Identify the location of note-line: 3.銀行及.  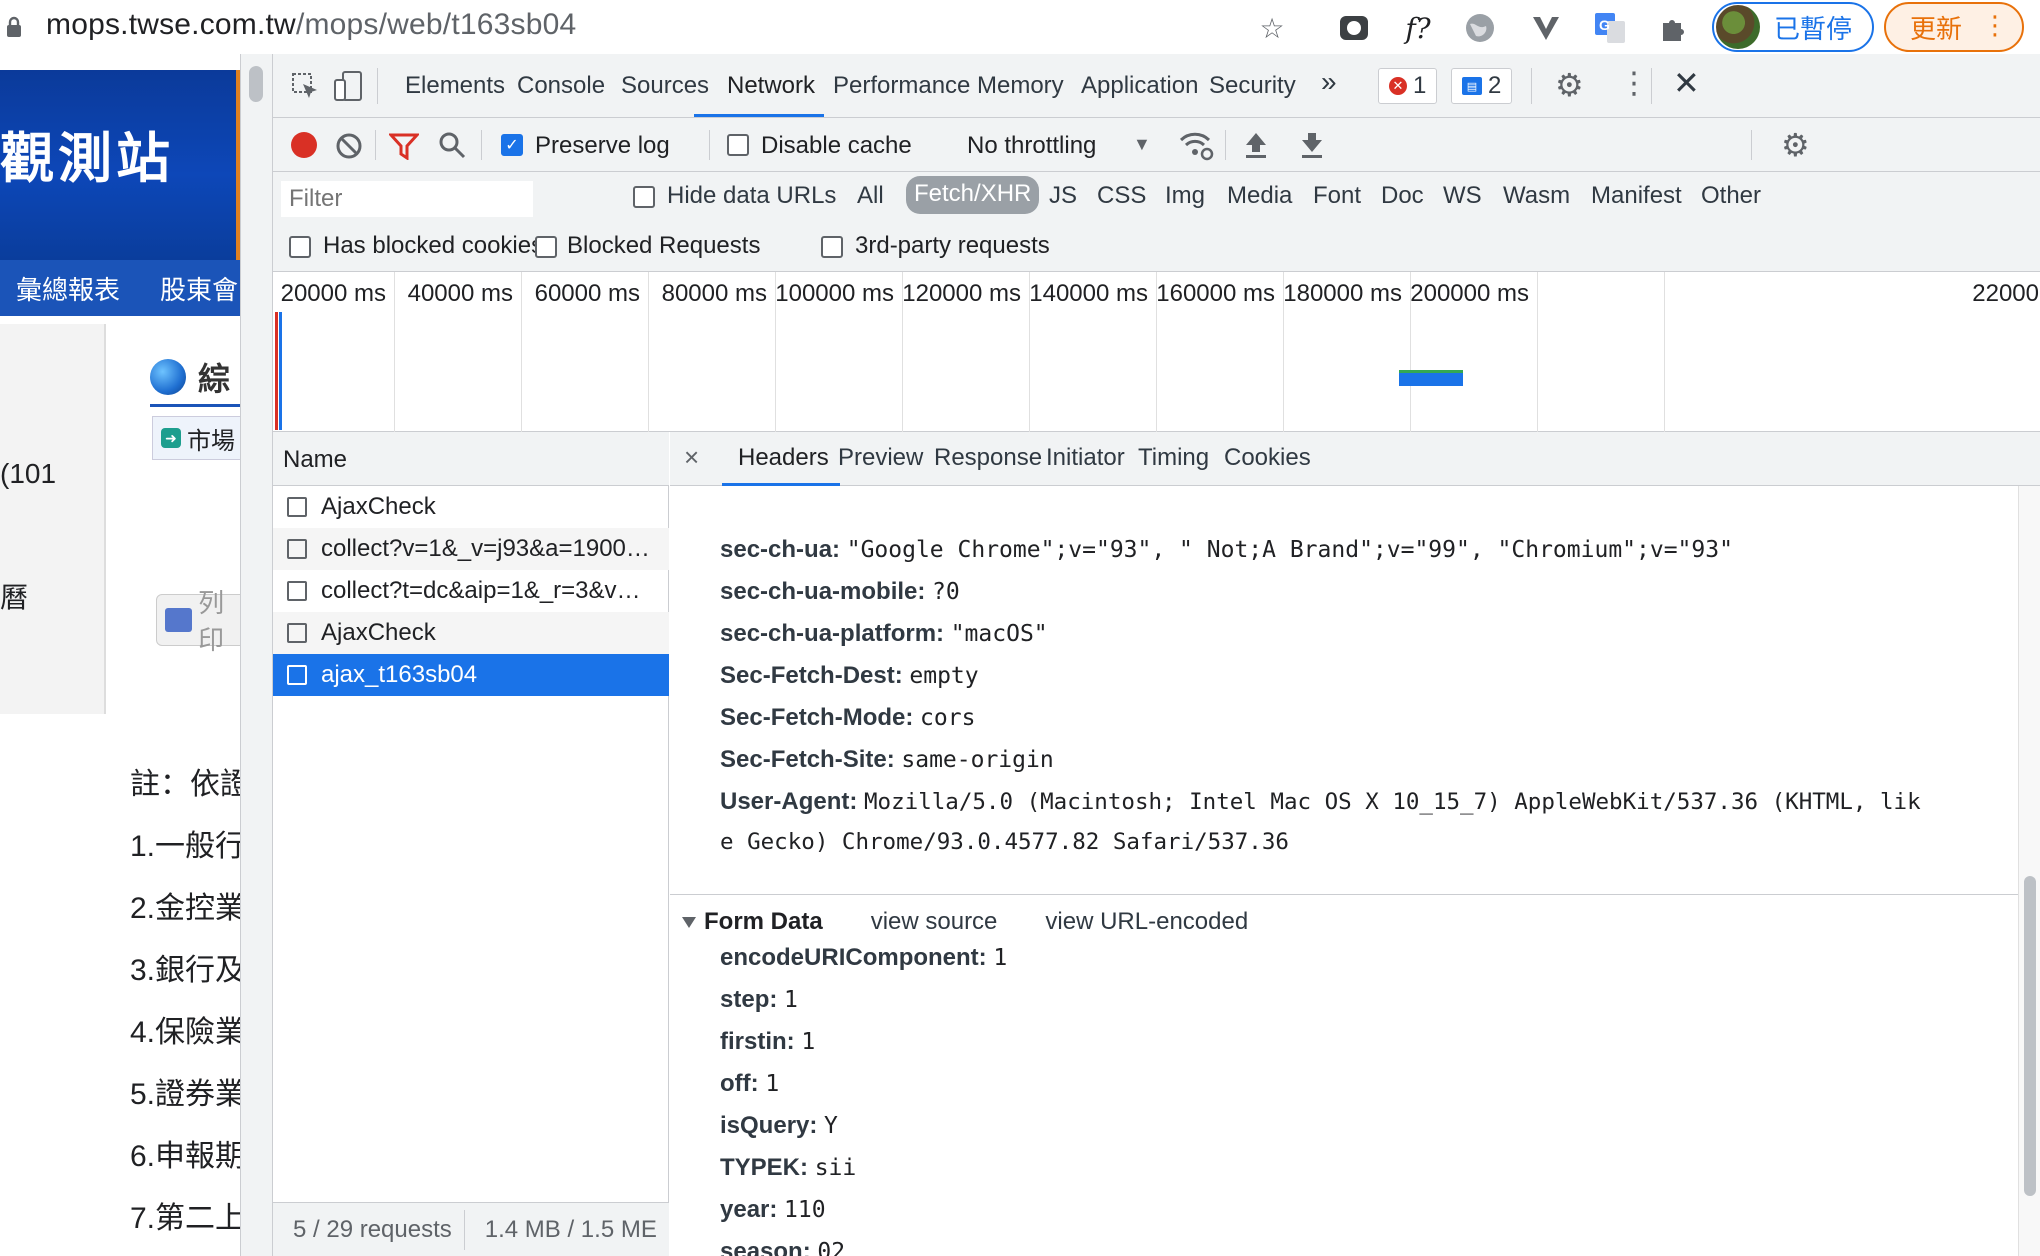
(185, 970).